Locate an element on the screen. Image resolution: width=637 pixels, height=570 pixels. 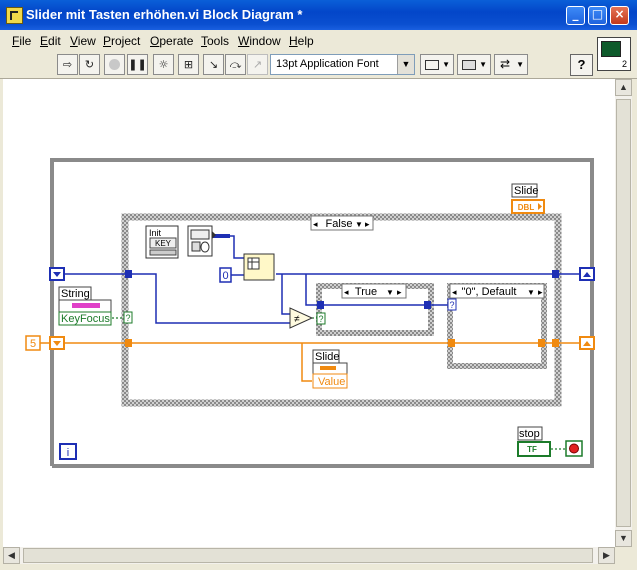
minimize-button: _ is located at coordinates (575, 15).